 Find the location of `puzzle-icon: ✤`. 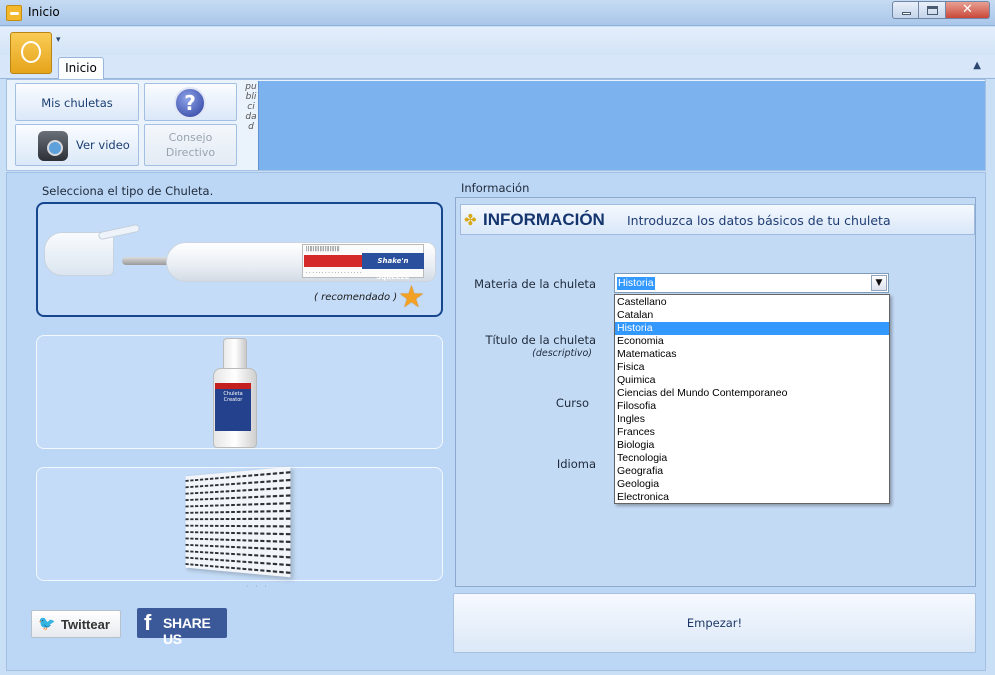

puzzle-icon: ✤ is located at coordinates (470, 220).